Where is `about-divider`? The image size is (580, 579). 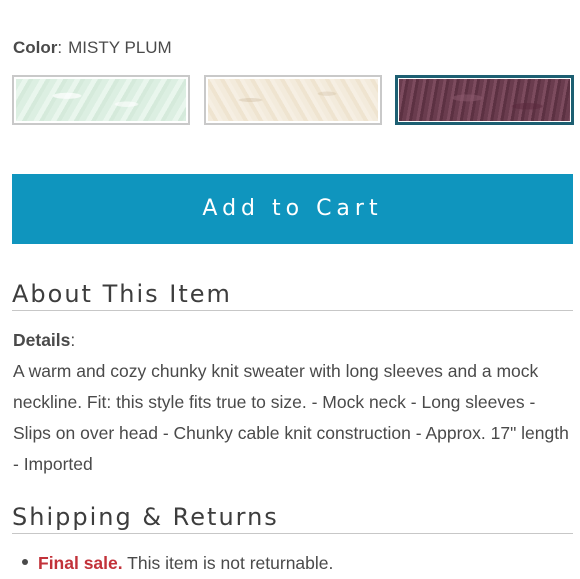
about-divider is located at coordinates (292, 310).